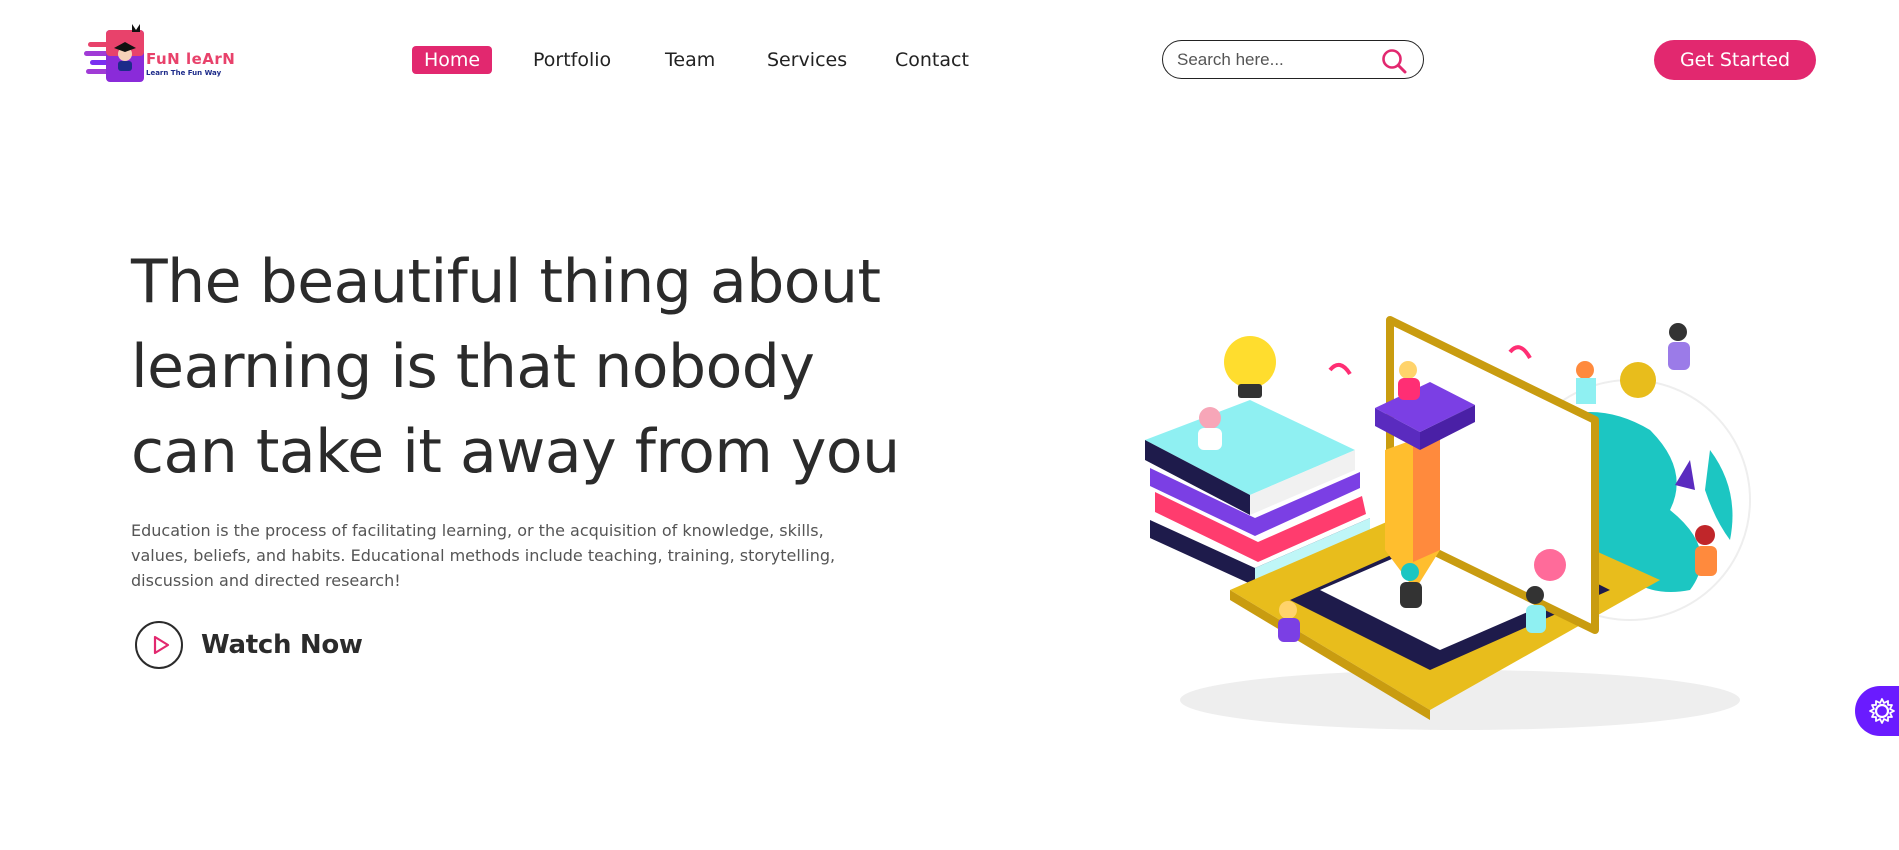 The height and width of the screenshot is (850, 1899). I want to click on logo-mark-icon, so click(115, 54).